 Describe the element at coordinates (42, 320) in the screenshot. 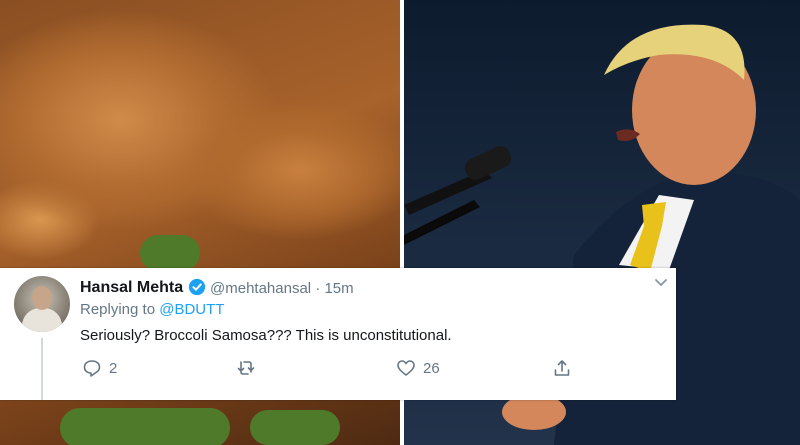

I see `avatar-body` at that location.